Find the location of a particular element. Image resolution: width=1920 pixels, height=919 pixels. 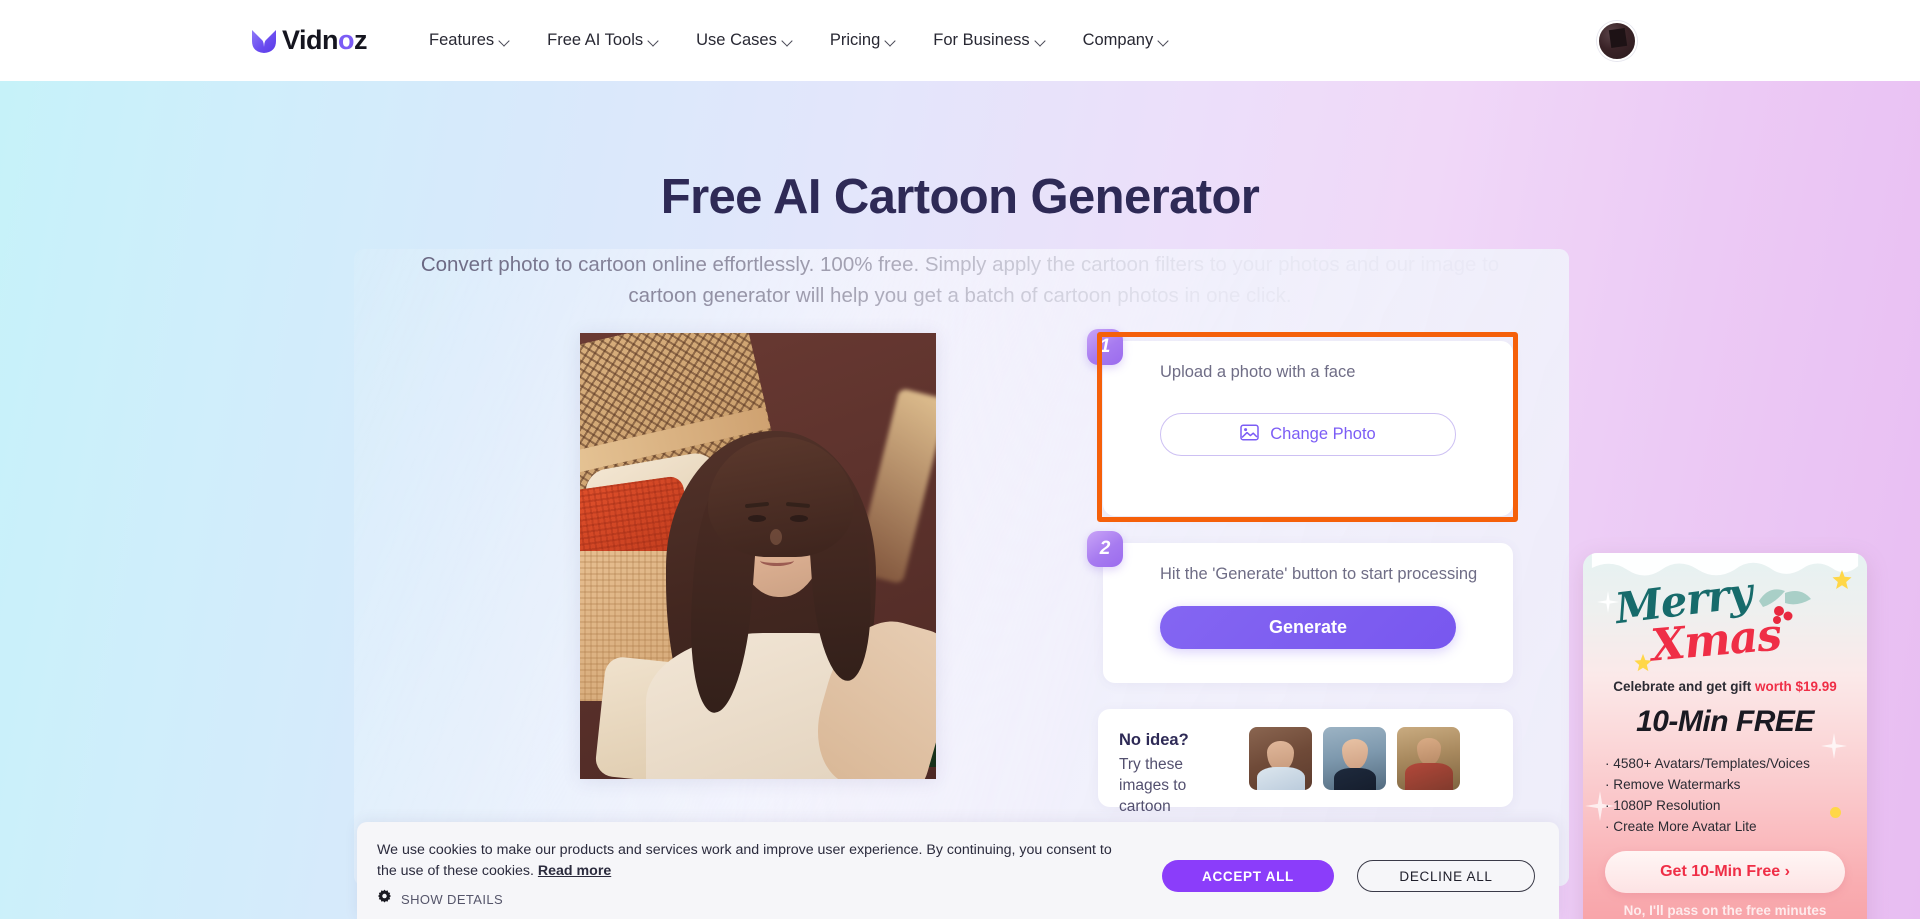

generate-button: Generate is located at coordinates (1308, 627).